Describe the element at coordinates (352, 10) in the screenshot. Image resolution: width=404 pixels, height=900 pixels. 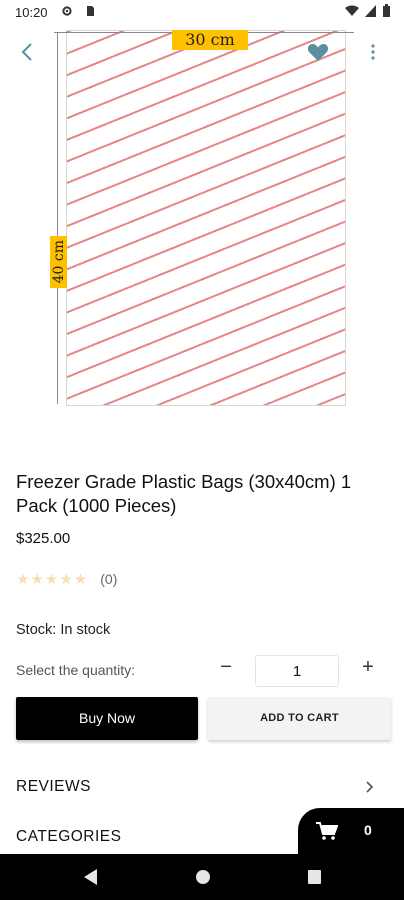
I see `wifi-icon` at that location.